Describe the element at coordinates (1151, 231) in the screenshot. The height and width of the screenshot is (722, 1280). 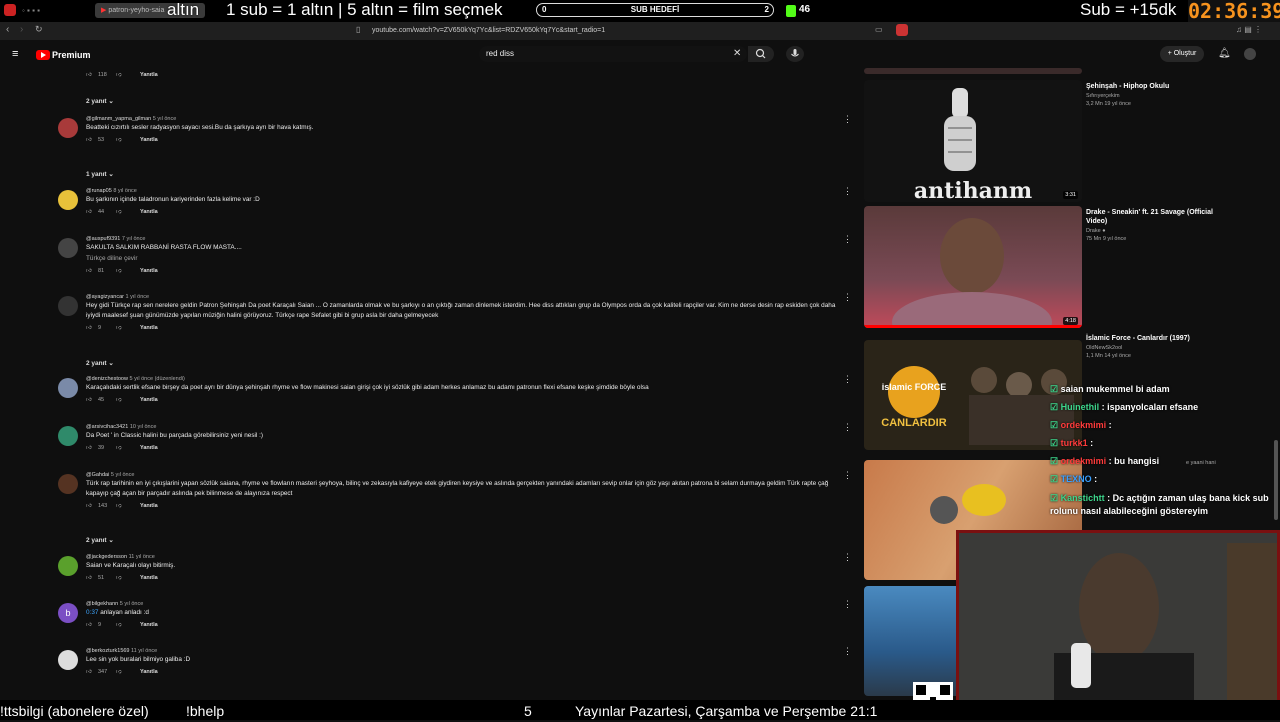
I see `channel-name: Drake ●` at that location.